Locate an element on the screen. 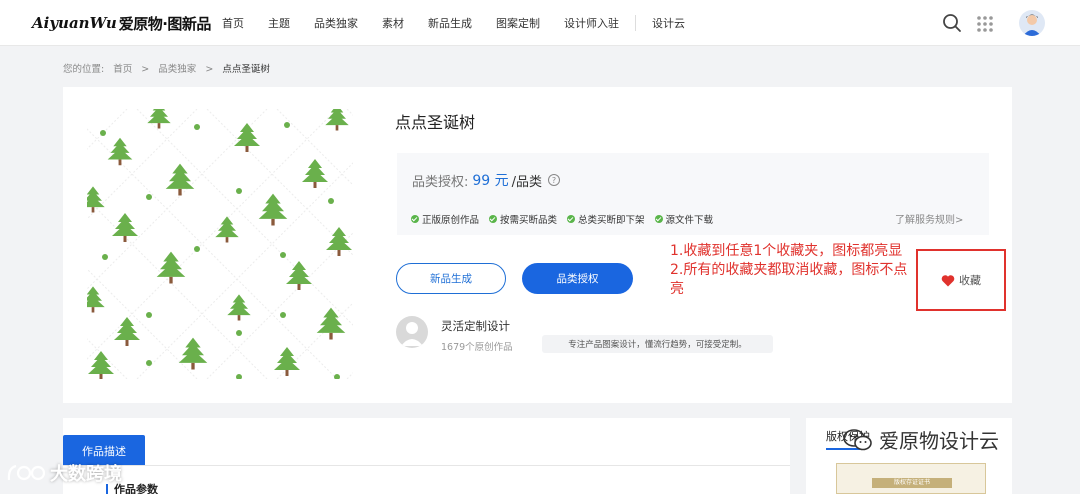 The width and height of the screenshot is (1080, 494). category-license-button: 品类授权 is located at coordinates (577, 278).